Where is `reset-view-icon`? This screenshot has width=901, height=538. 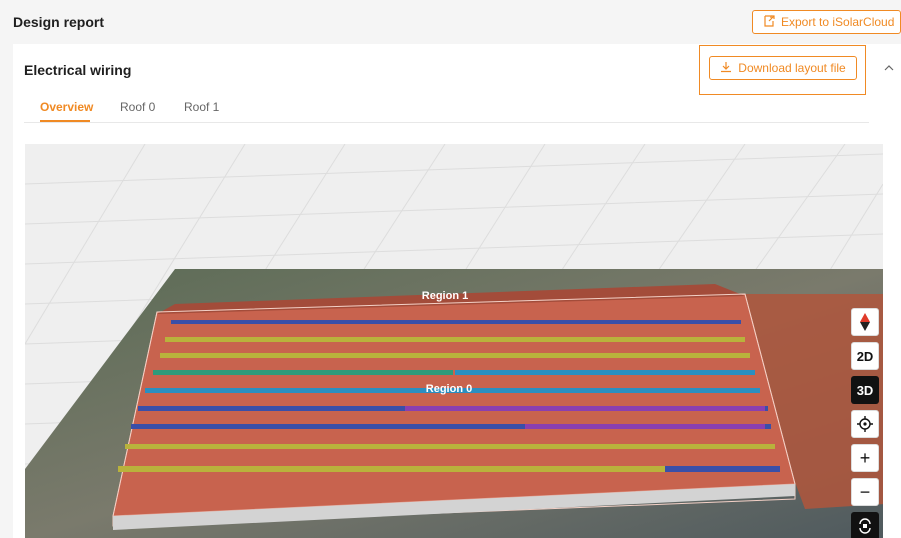
reset-view-icon is located at coordinates (865, 525).